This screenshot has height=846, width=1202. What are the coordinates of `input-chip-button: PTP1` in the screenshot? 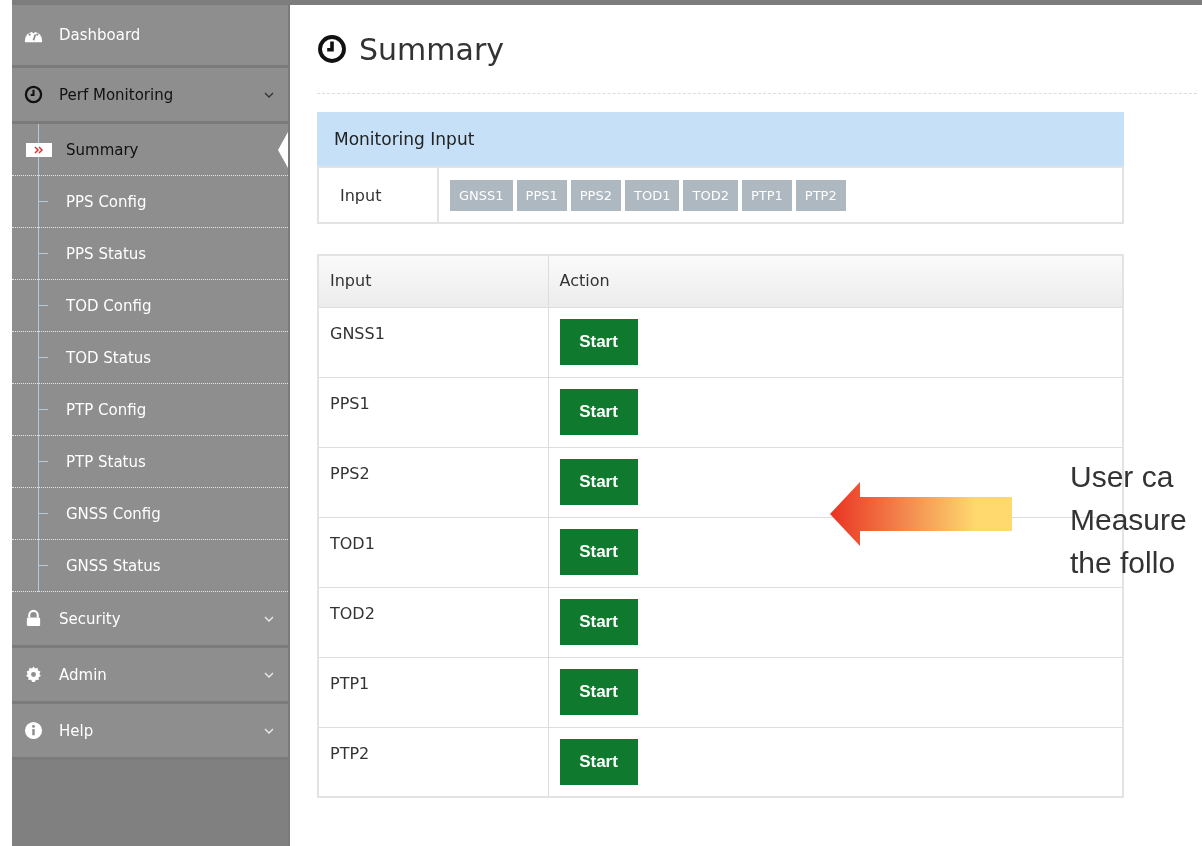 It's located at (766, 195).